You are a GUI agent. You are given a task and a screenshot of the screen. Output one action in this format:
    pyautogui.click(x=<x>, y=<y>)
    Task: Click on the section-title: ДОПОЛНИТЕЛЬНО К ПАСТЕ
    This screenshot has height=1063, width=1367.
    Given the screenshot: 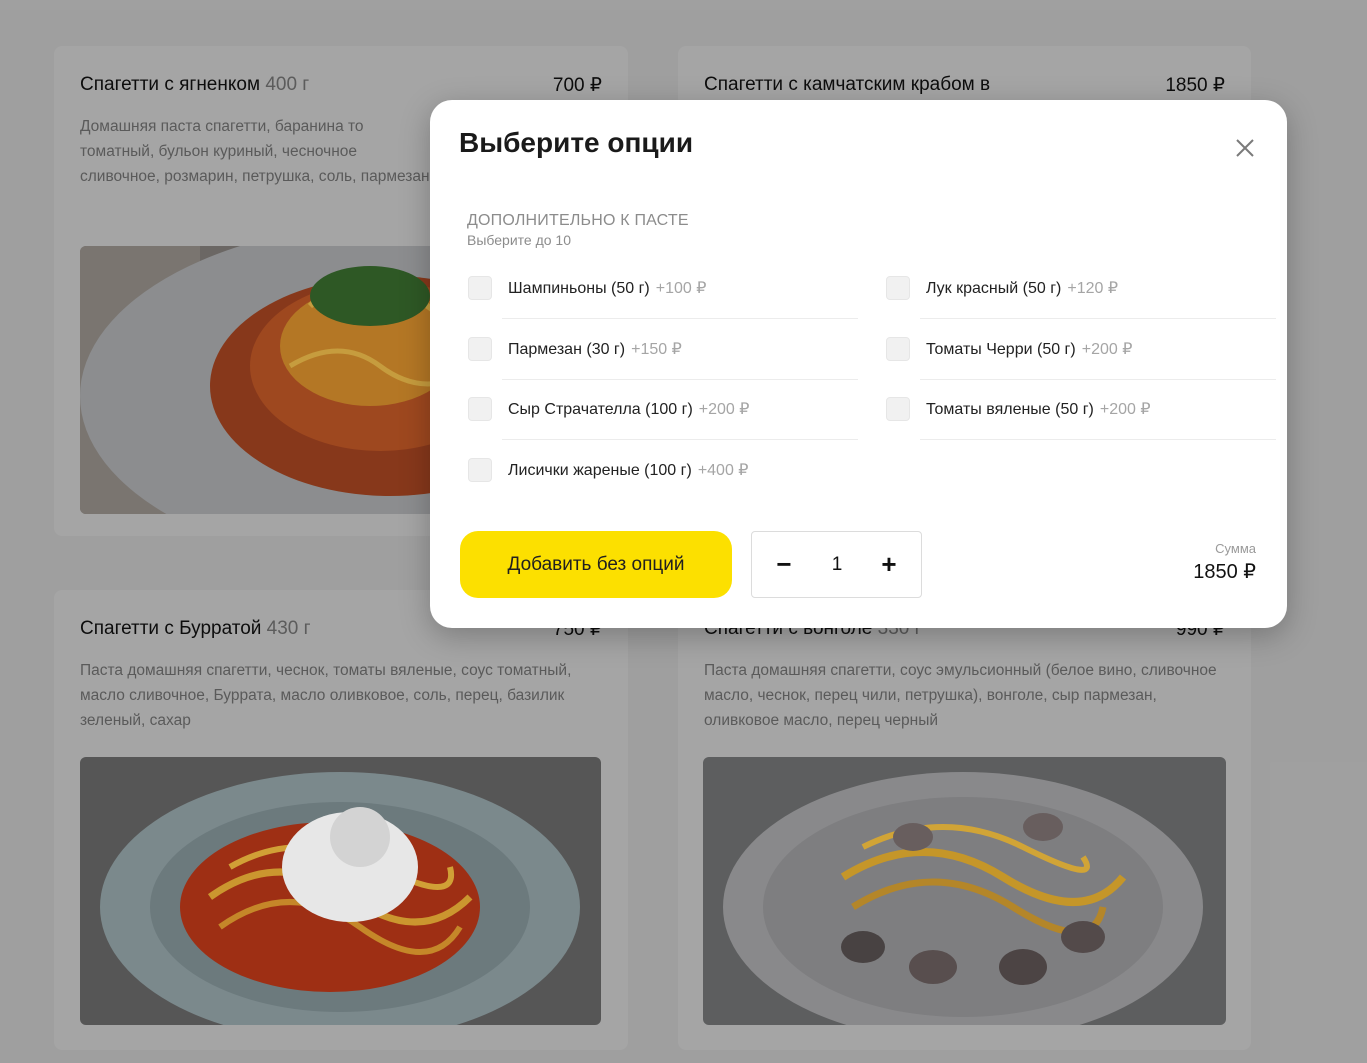 What is the action you would take?
    pyautogui.click(x=578, y=220)
    